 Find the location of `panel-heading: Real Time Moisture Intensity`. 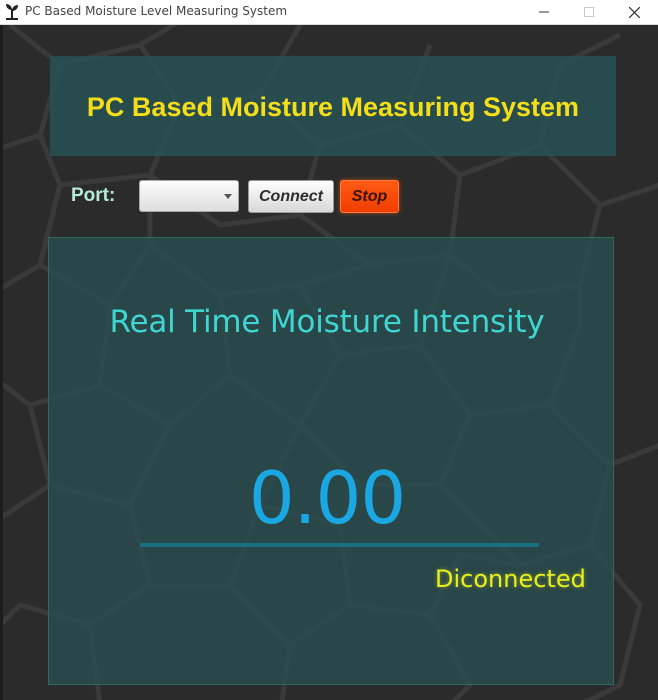

panel-heading: Real Time Moisture Intensity is located at coordinates (327, 322).